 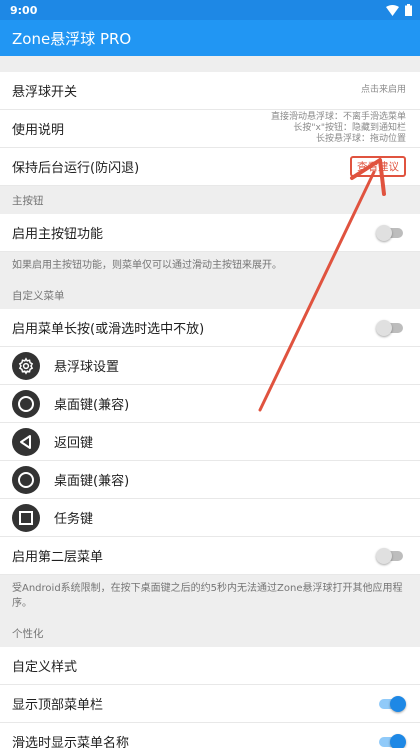 I want to click on square-icon, so click(x=26, y=517).